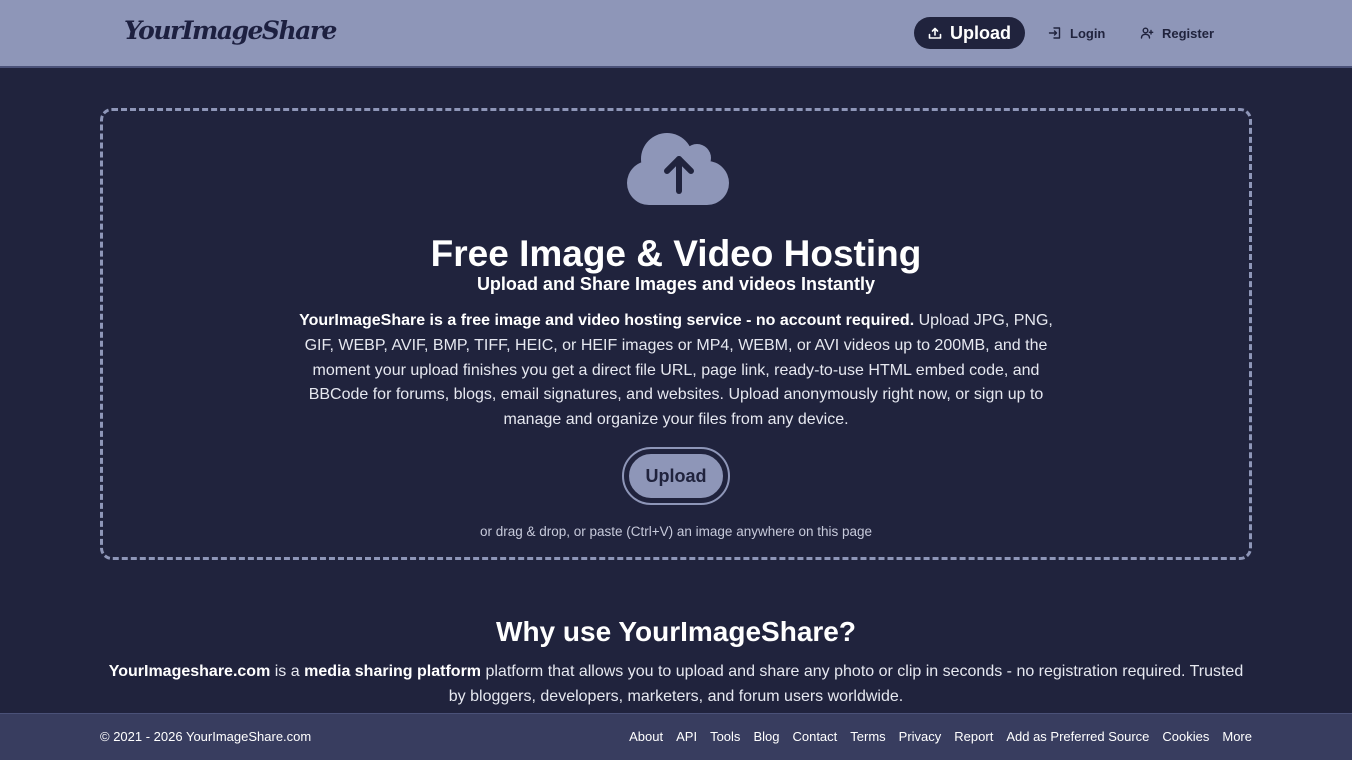  I want to click on site-logo: YourImageShare, so click(230, 30).